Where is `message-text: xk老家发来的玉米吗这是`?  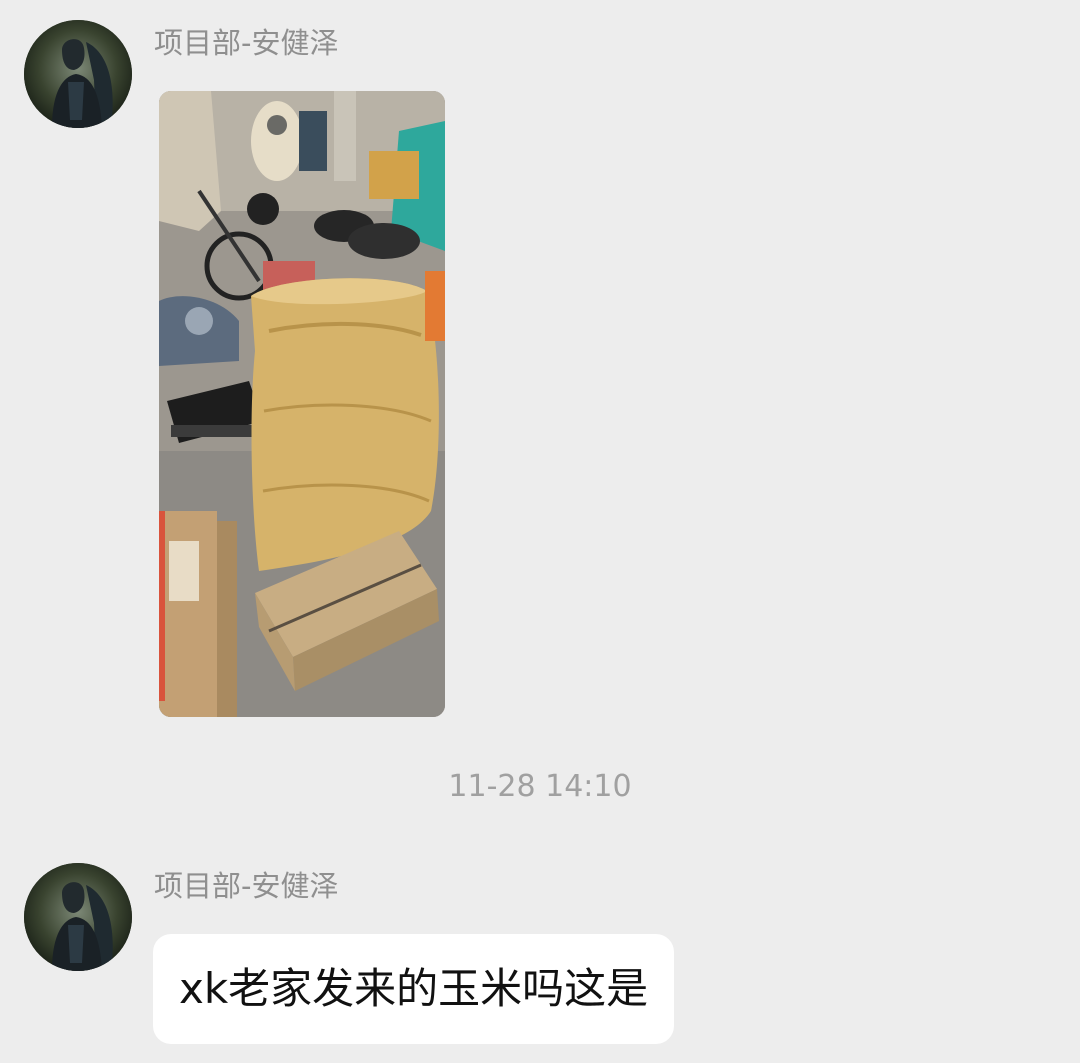
message-text: xk老家发来的玉米吗这是 is located at coordinates (414, 988).